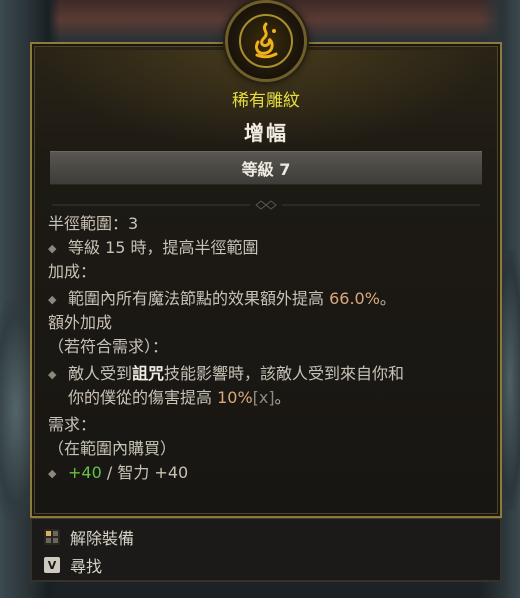 Image resolution: width=520 pixels, height=598 pixels. Describe the element at coordinates (268, 248) in the screenshot. I see `radius-upgrade-line: ◆ 等級 15 時，提高半徑範圍` at that location.